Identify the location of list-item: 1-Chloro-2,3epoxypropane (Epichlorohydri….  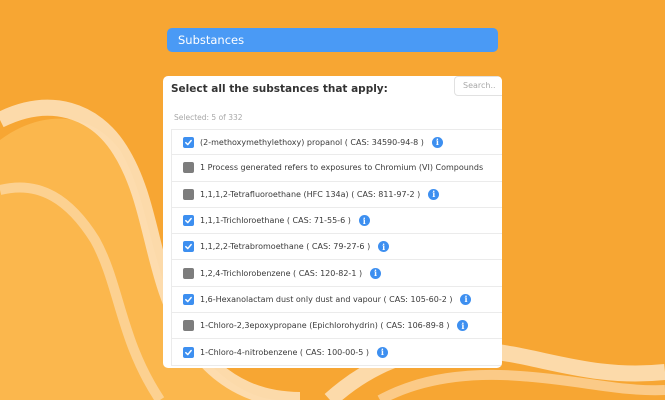
(336, 326).